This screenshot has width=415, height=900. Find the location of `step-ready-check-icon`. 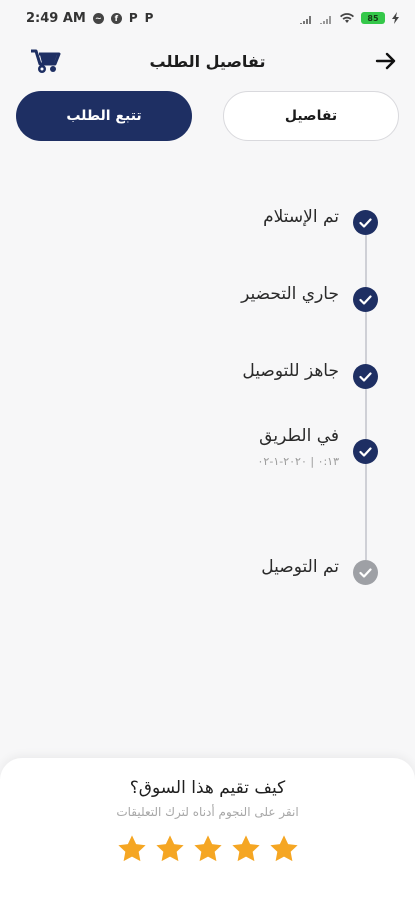

step-ready-check-icon is located at coordinates (365, 376).